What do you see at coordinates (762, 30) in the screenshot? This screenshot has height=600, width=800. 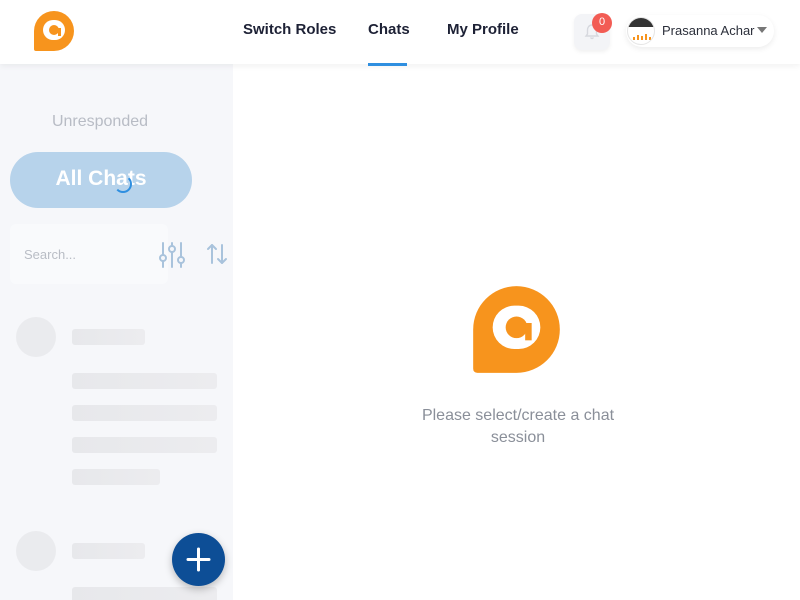 I see `caret-down-icon` at bounding box center [762, 30].